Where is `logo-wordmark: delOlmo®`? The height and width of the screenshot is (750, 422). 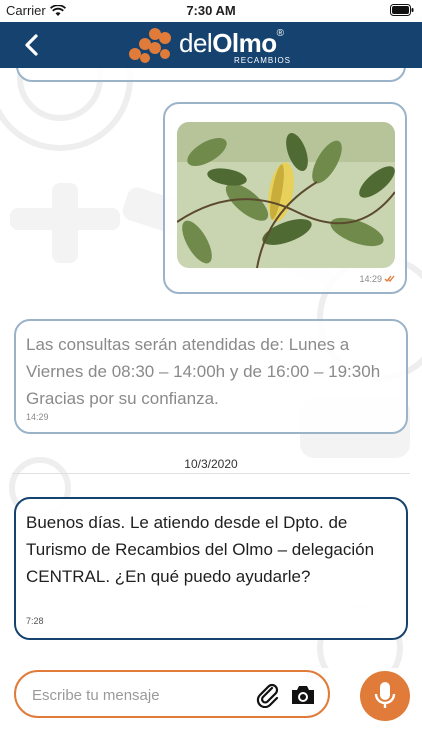
logo-wordmark: delOlmo® is located at coordinates (231, 43).